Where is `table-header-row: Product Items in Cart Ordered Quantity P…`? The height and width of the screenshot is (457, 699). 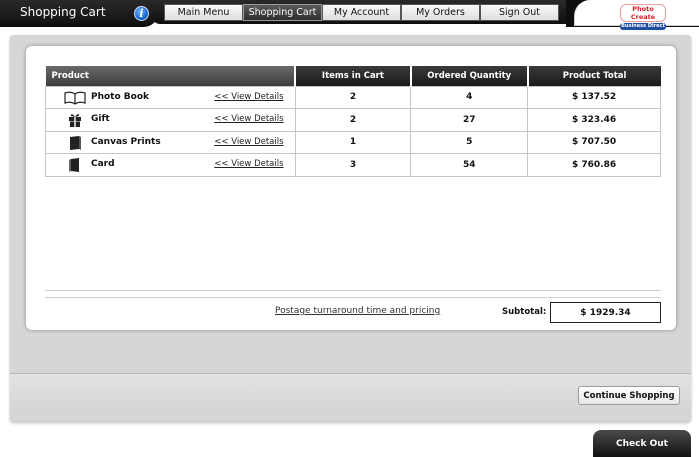
table-header-row: Product Items in Cart Ordered Quantity P… is located at coordinates (353, 76).